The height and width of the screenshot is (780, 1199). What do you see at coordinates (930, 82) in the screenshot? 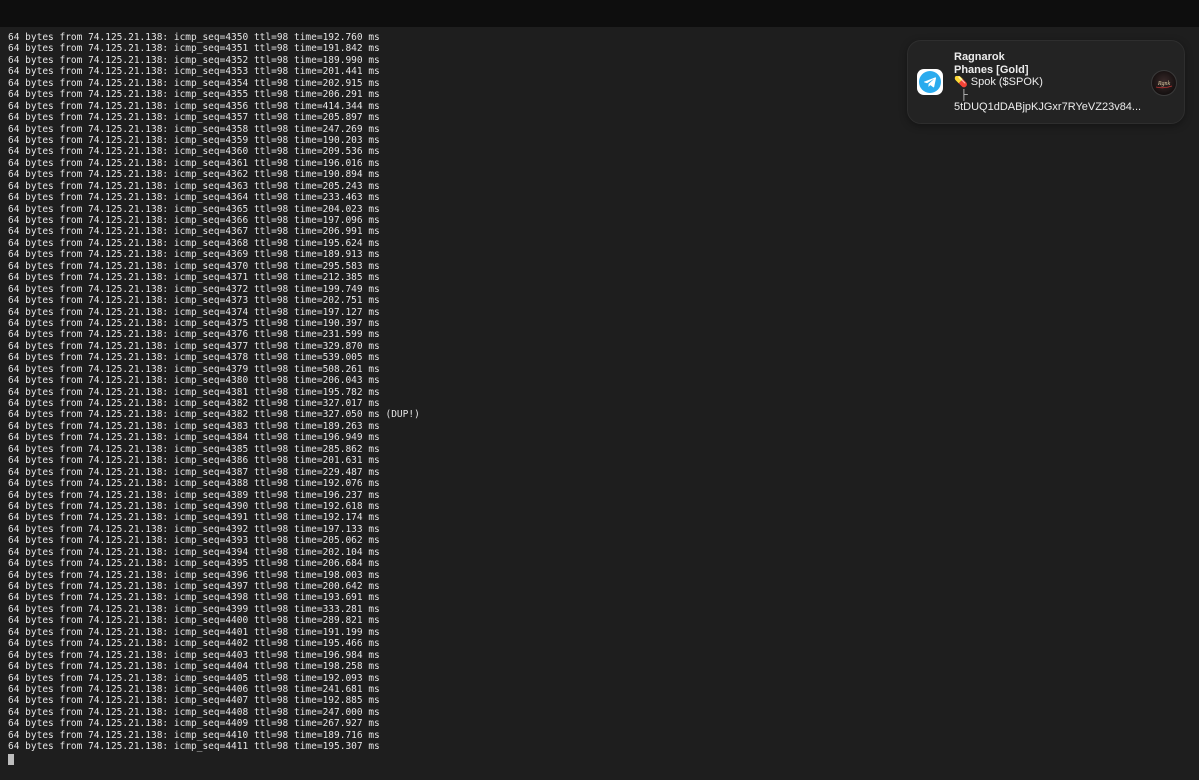
I see `telegram-icon` at bounding box center [930, 82].